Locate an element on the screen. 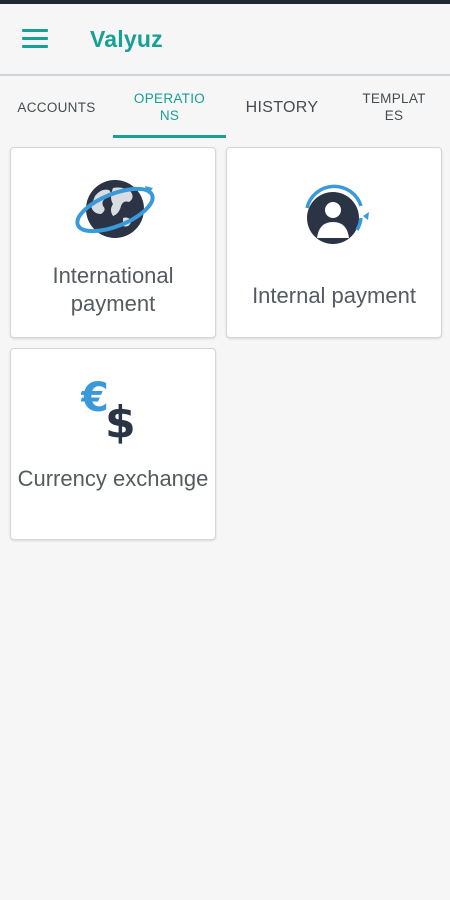 The height and width of the screenshot is (900, 450). tab-bar: ACCOUNTS OPERATIONS HISTORY TEMPLATES is located at coordinates (225, 107).